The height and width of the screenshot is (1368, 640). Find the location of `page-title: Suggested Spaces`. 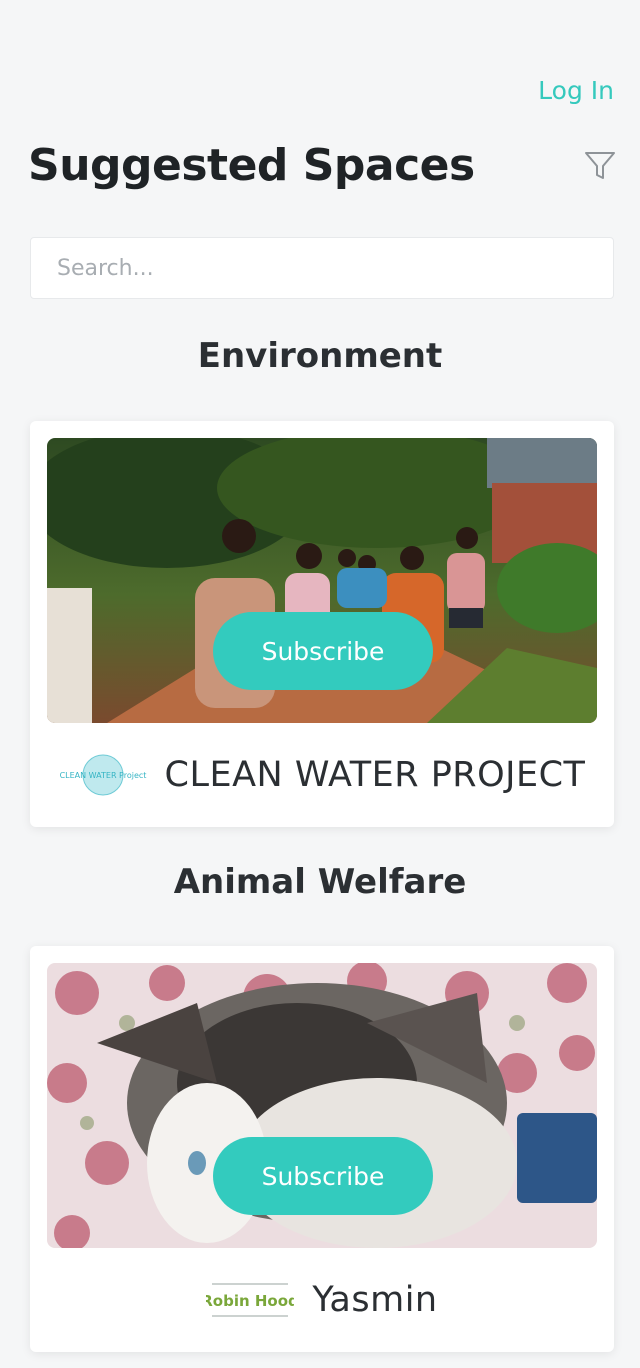

page-title: Suggested Spaces is located at coordinates (251, 165).